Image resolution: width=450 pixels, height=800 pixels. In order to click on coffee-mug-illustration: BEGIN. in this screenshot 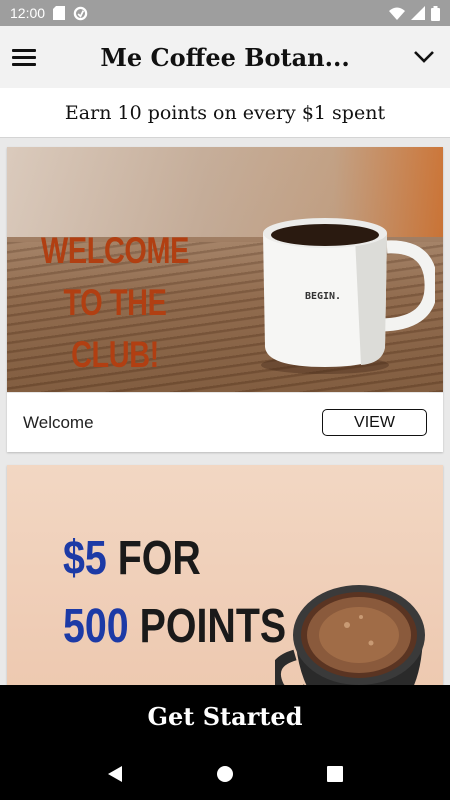, I will do `click(348, 296)`.